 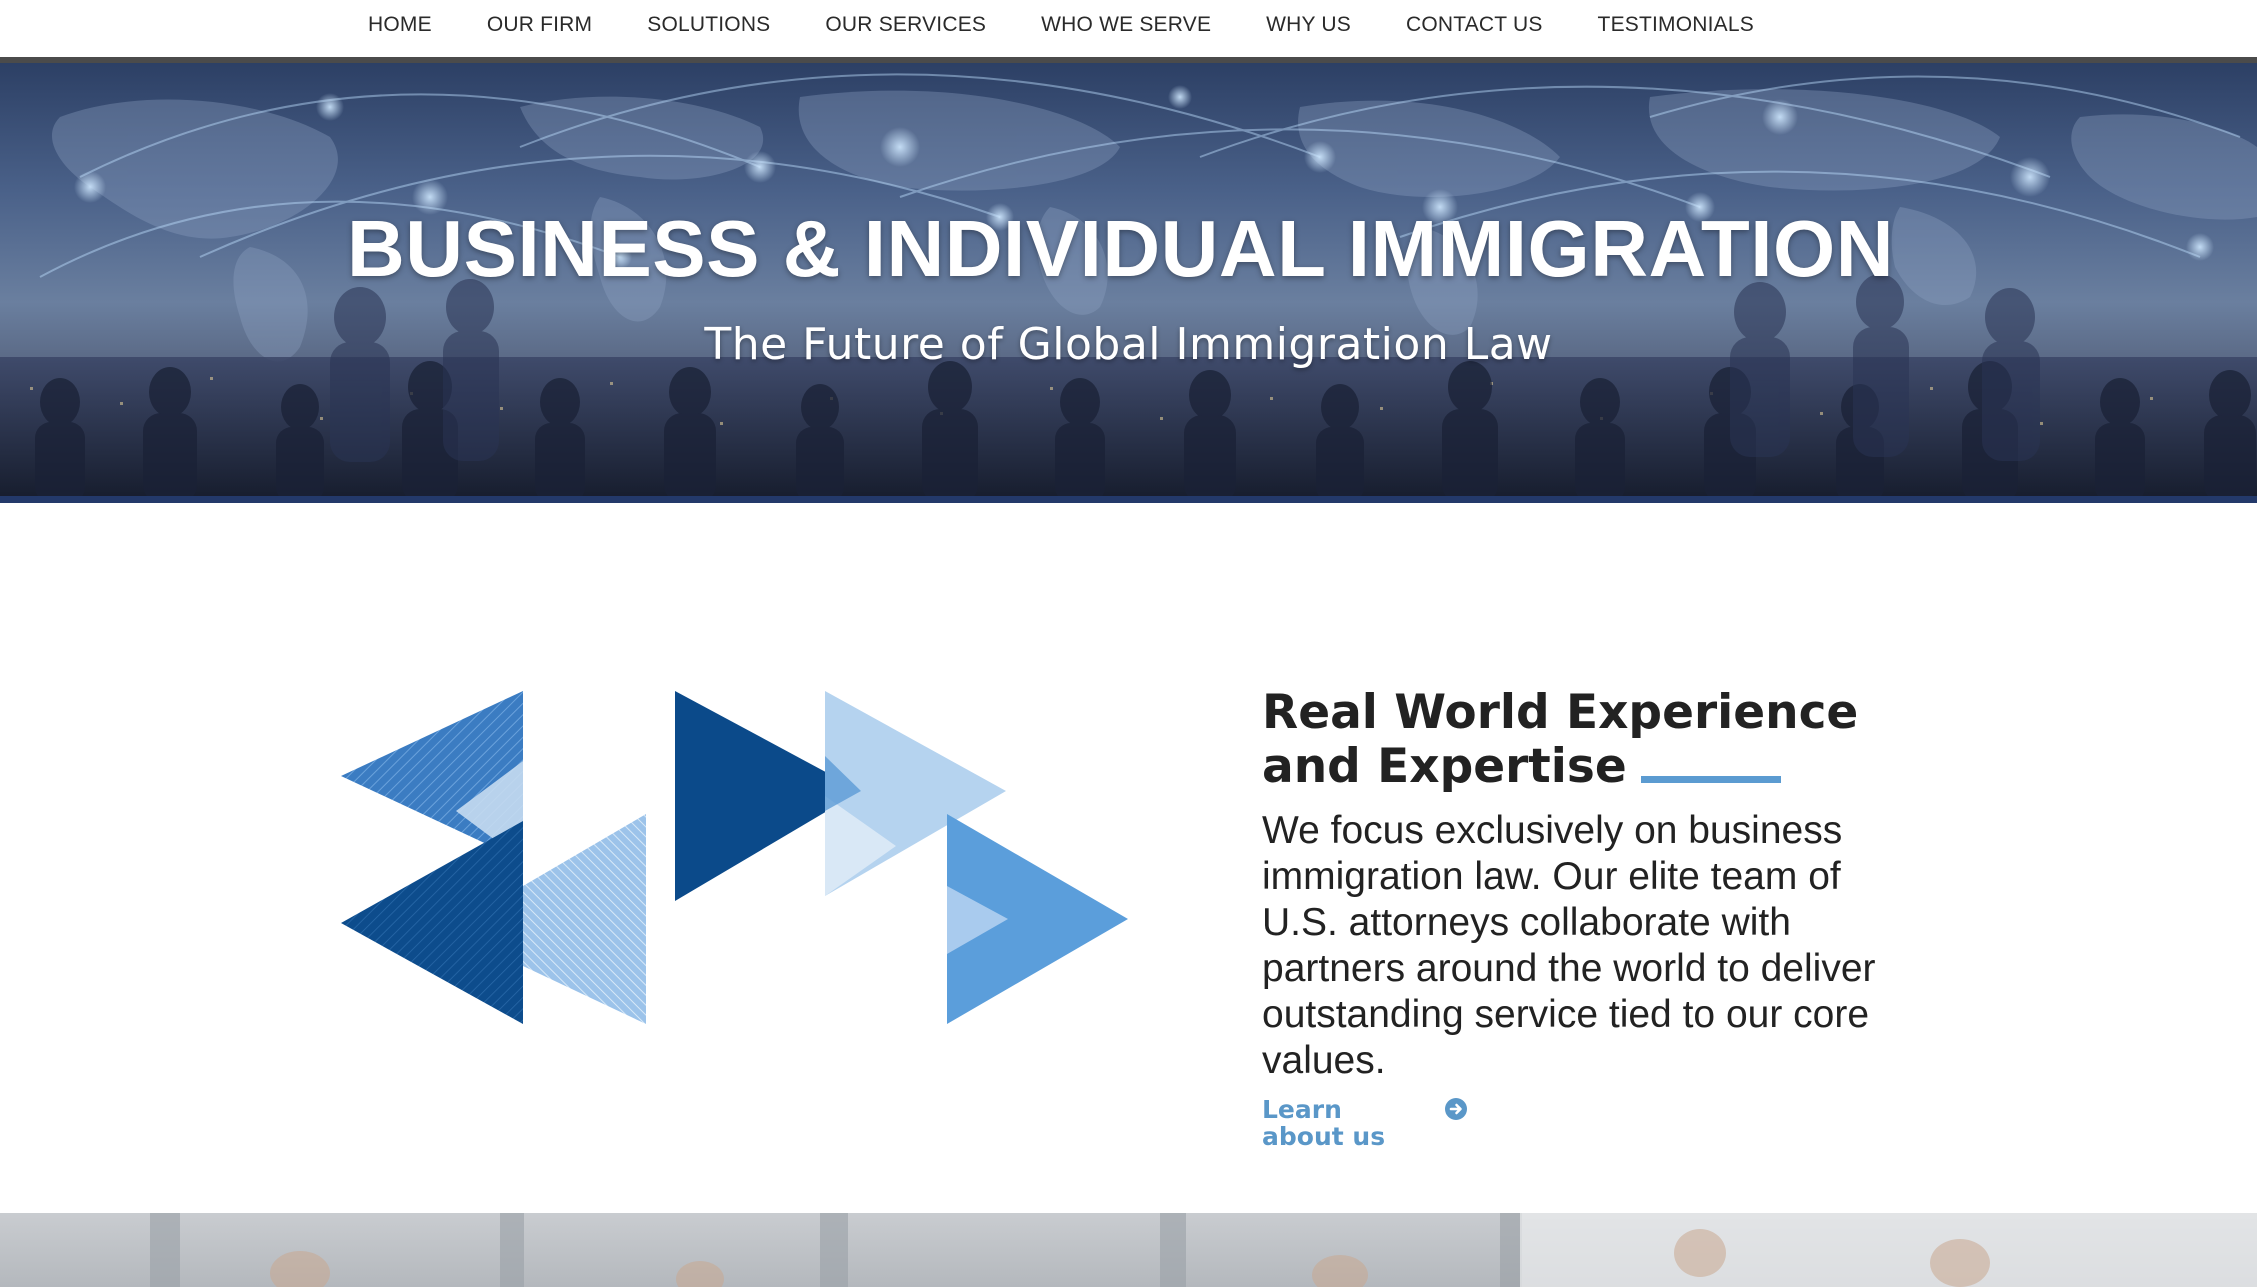 What do you see at coordinates (734, 857) in the screenshot?
I see `triangle-pattern-graphic` at bounding box center [734, 857].